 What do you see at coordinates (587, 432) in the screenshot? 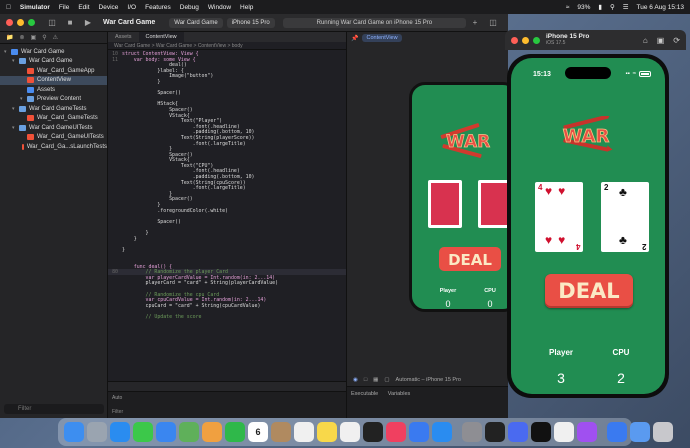
I see `dock-messenger-icon` at bounding box center [587, 432].